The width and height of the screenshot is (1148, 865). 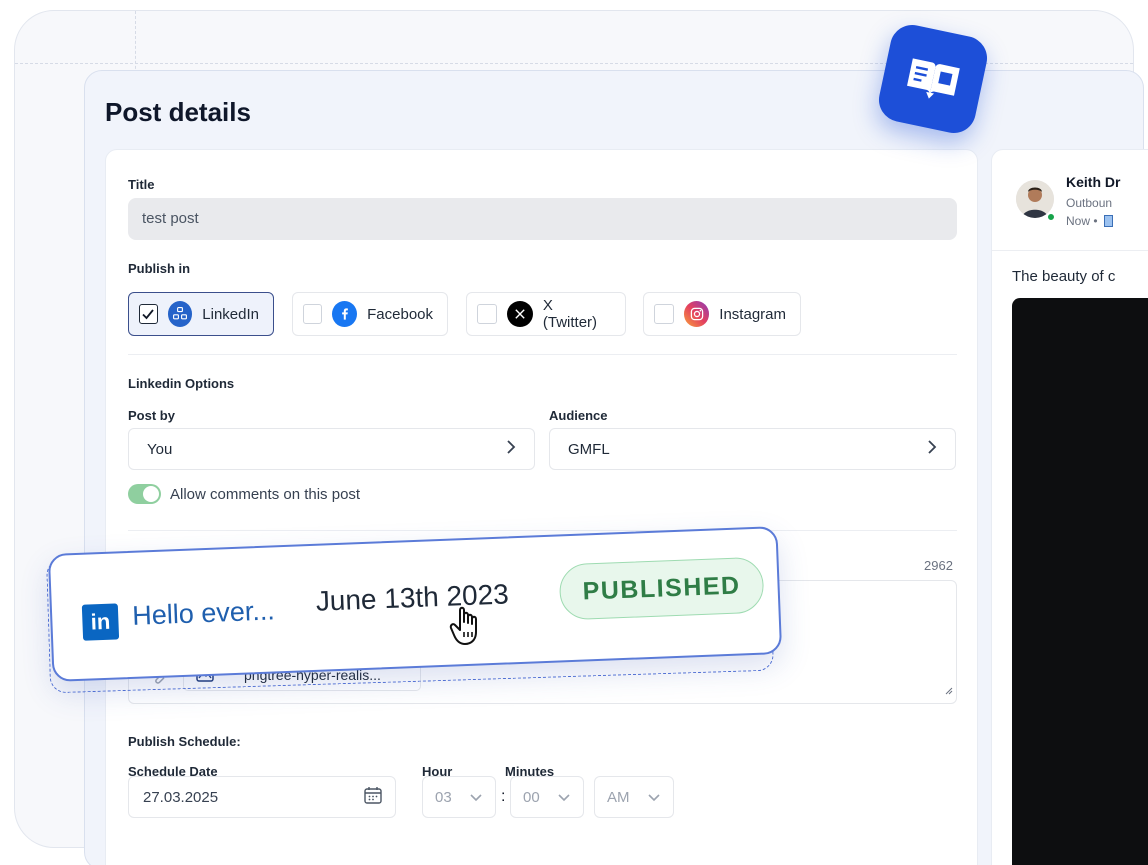 I want to click on platform-label: Instagram, so click(x=752, y=314).